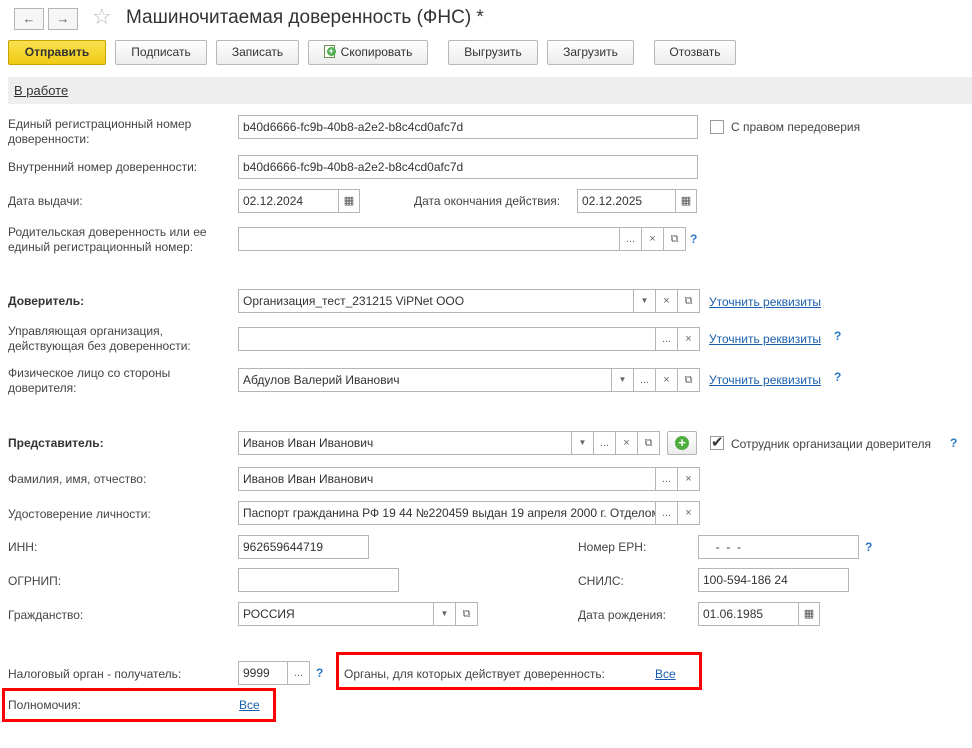 The height and width of the screenshot is (748, 972). I want to click on redelegation-checkbox, so click(717, 127).